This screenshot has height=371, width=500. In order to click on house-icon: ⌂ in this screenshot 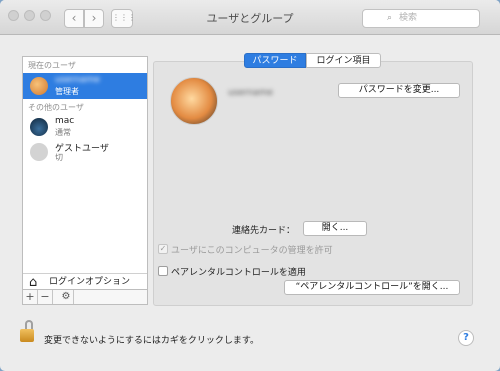, I will do `click(33, 282)`.